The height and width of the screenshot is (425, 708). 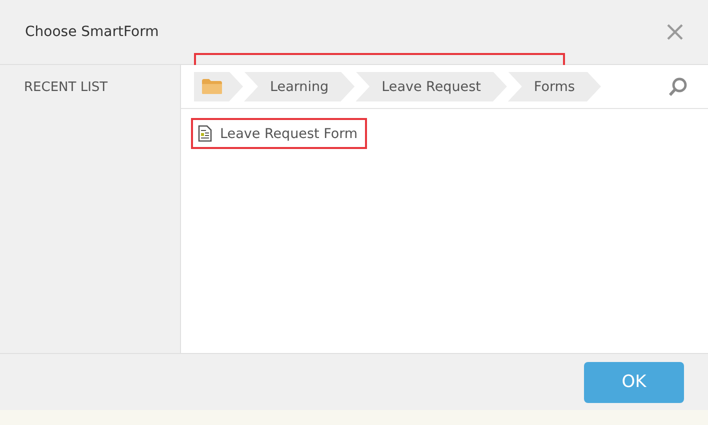 I want to click on breadcrumb-item: Leave Request, so click(x=431, y=87).